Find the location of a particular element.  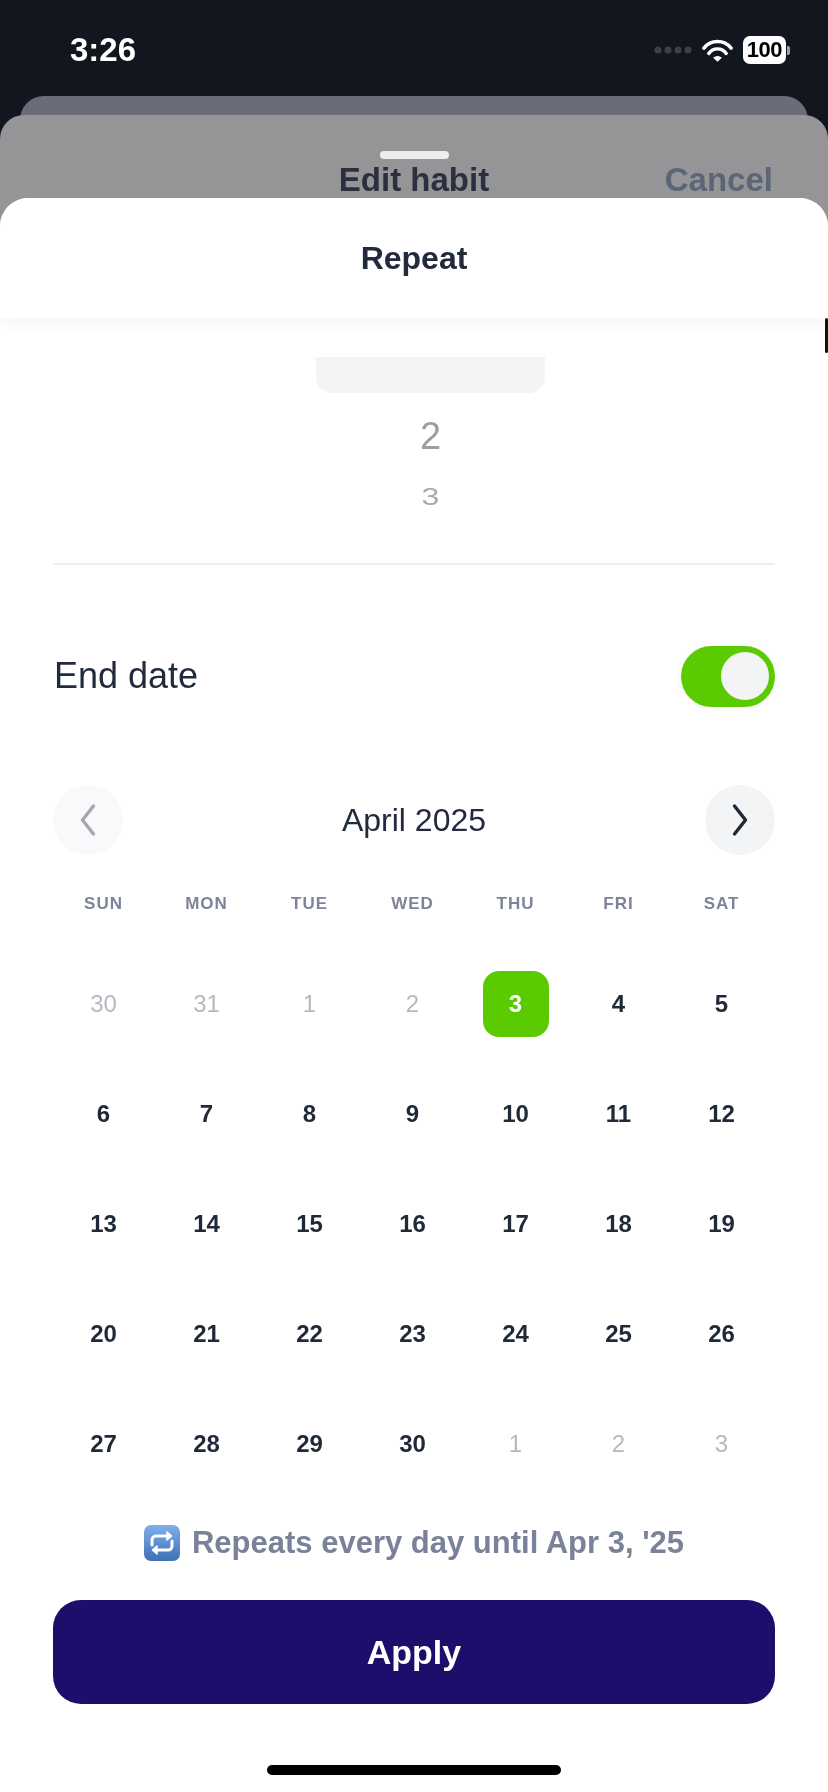

calendar-day: 27 is located at coordinates (103, 1444).